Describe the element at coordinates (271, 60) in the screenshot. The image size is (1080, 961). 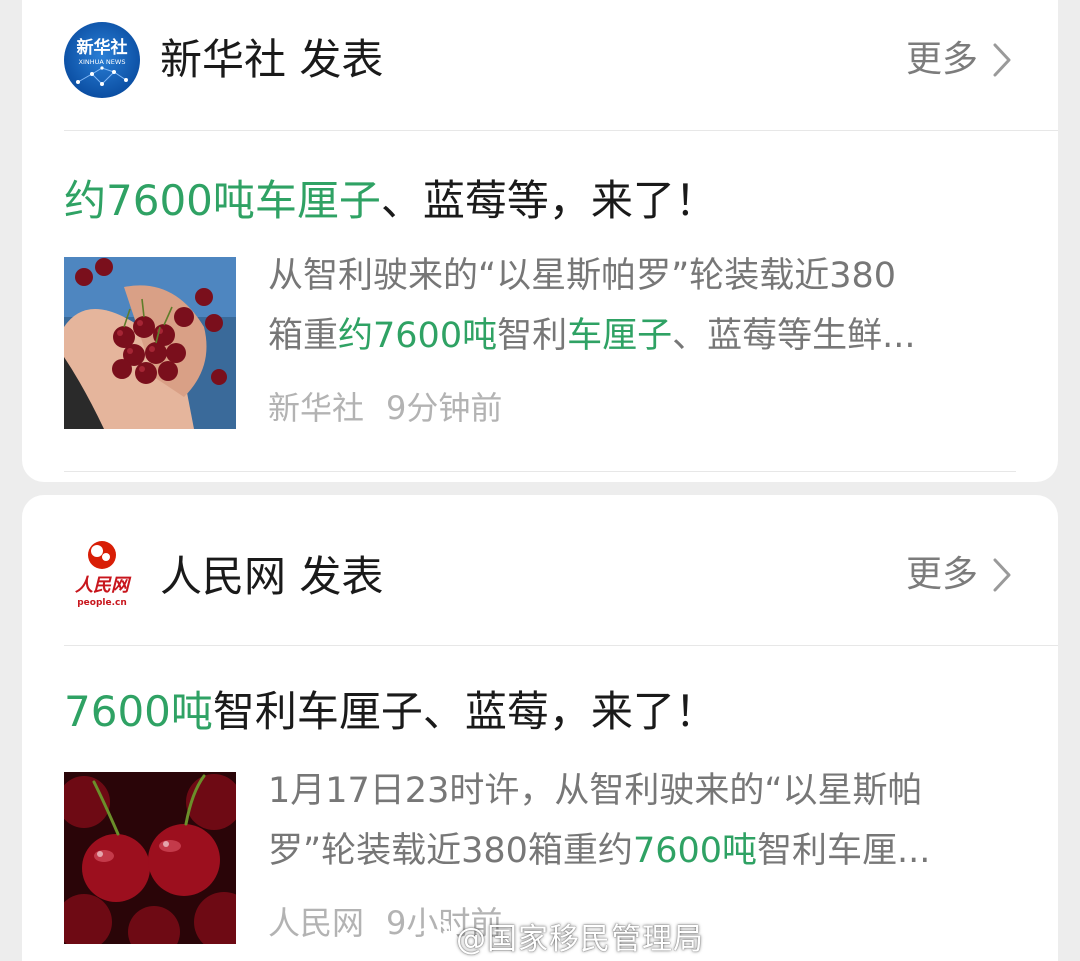
I see `publisher-title: 新华社 发表` at that location.